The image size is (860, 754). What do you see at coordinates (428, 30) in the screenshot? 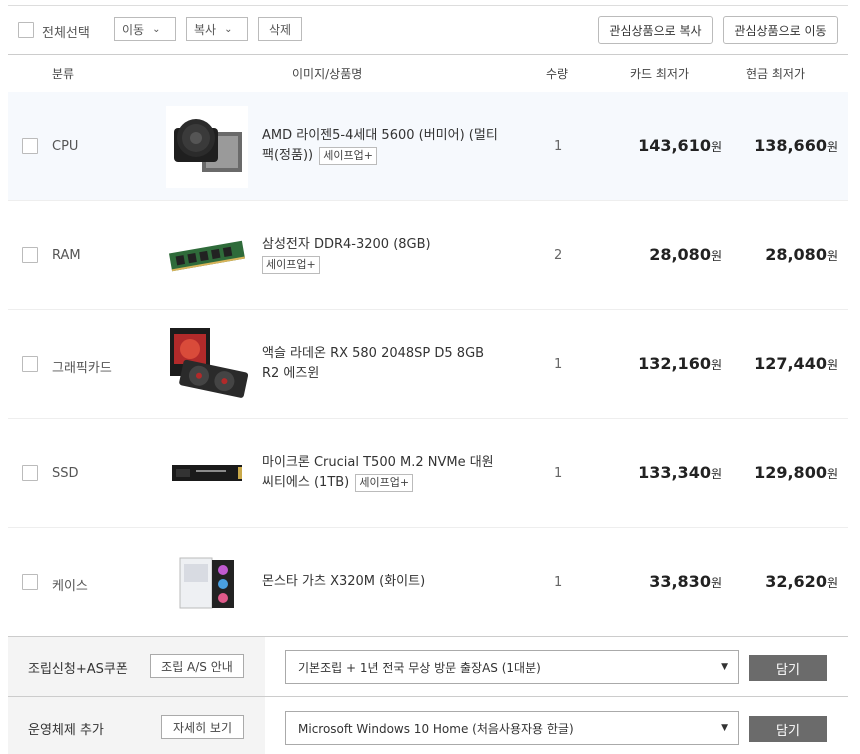
I see `cart-toolbar: 전체선택 이동 ⌄ 복사 ⌄ 삭제 관심상품으로 복사 관심상품으로 이동` at bounding box center [428, 30].